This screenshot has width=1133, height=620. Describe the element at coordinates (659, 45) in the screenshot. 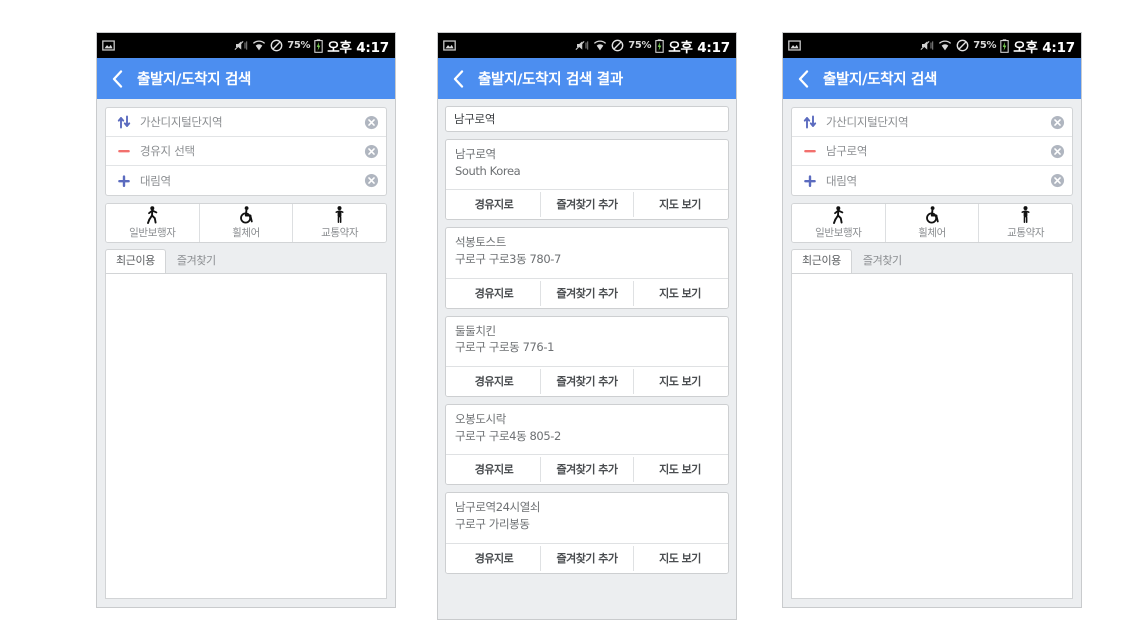

I see `battery-charging-icon` at that location.